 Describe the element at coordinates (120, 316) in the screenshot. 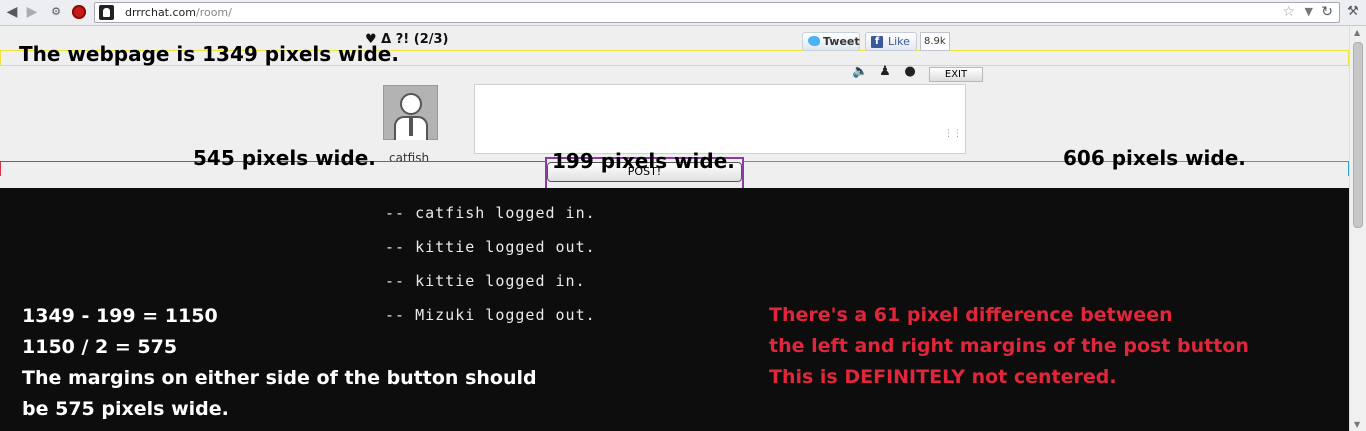

I see `annotation-math-line: 1349 - 199 = 1150` at that location.